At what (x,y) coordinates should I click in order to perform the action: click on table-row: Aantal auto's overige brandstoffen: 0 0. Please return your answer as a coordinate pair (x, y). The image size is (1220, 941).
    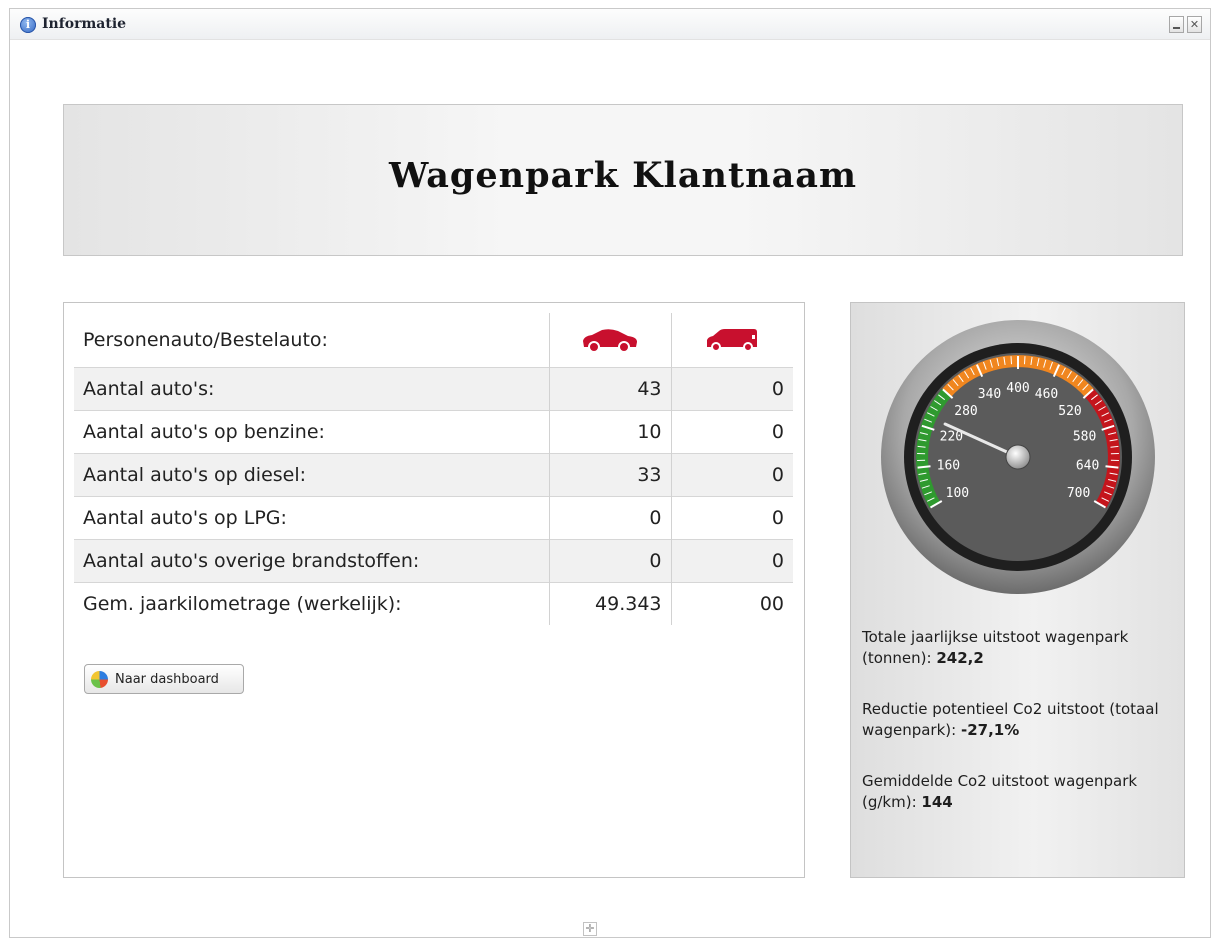
    Looking at the image, I should click on (433, 560).